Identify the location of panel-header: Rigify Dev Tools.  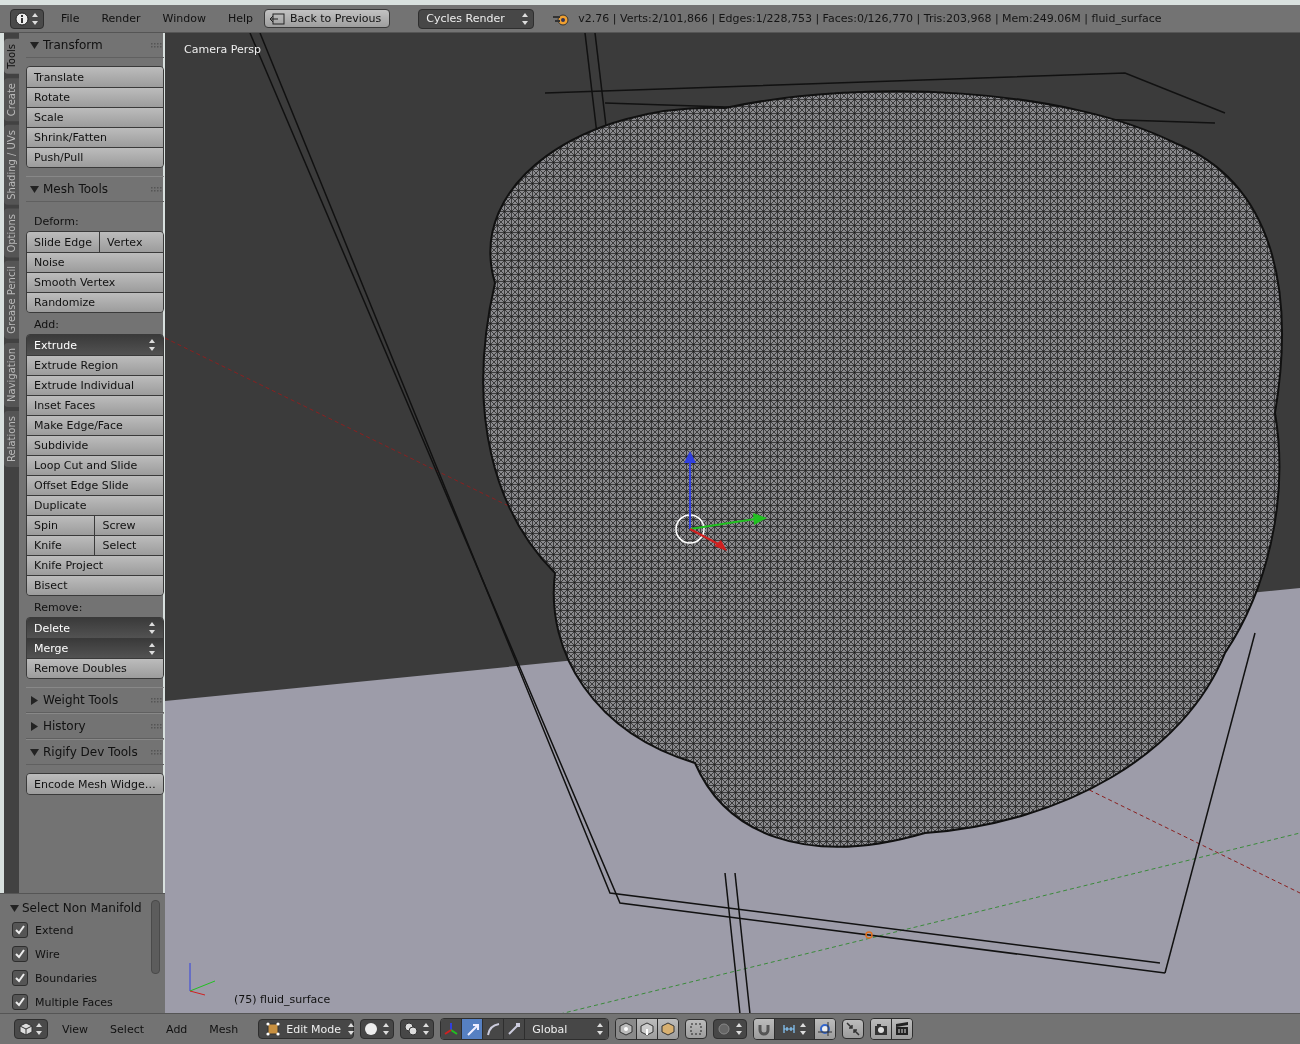
(95, 752).